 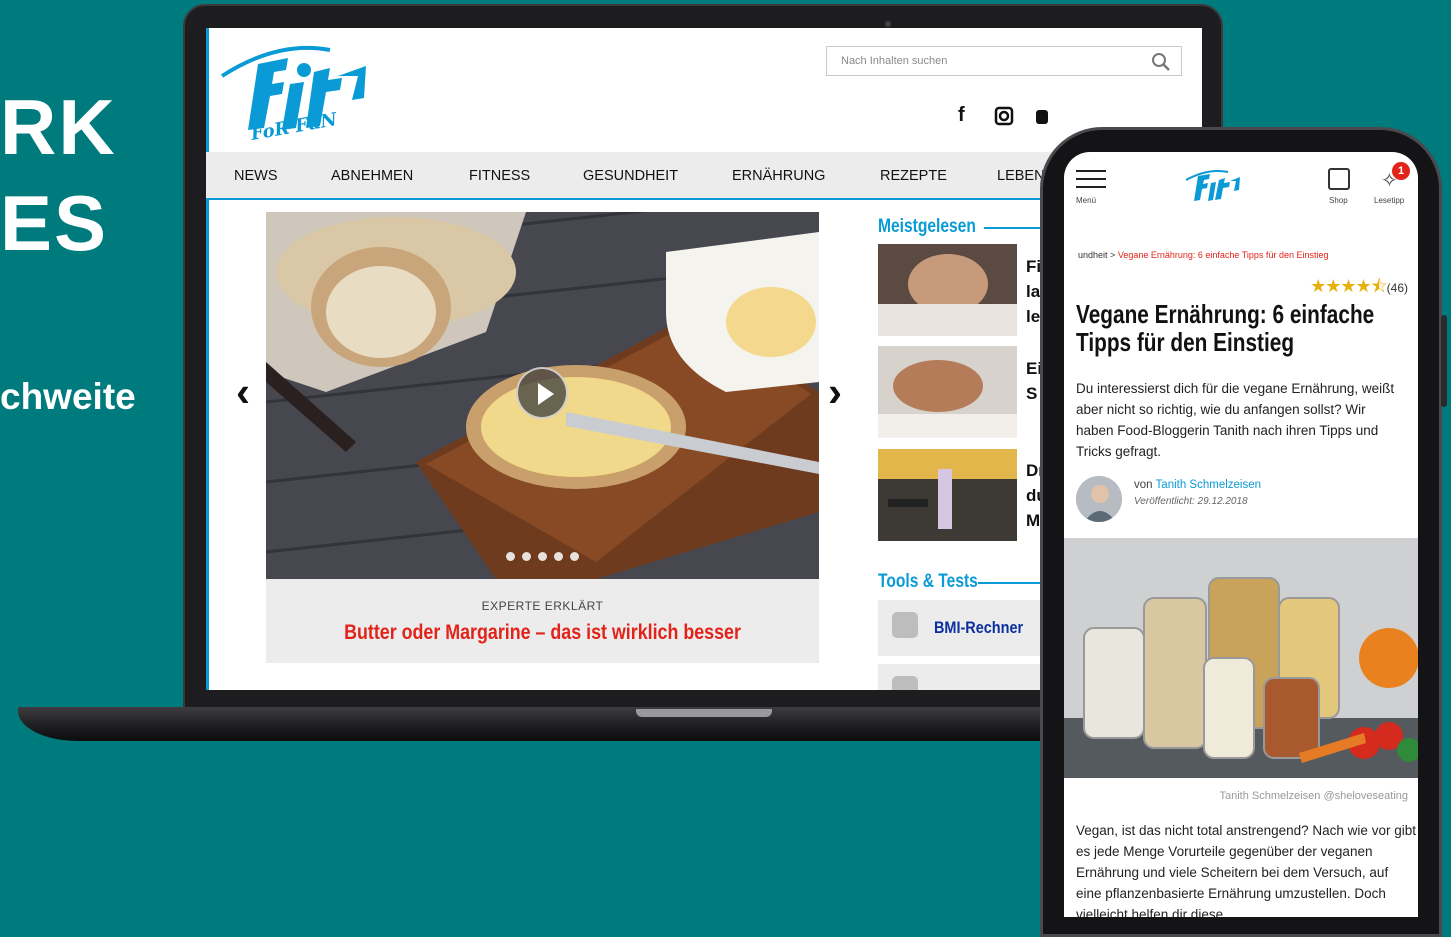 What do you see at coordinates (1389, 200) in the screenshot?
I see `tips-label: Lesetipp` at bounding box center [1389, 200].